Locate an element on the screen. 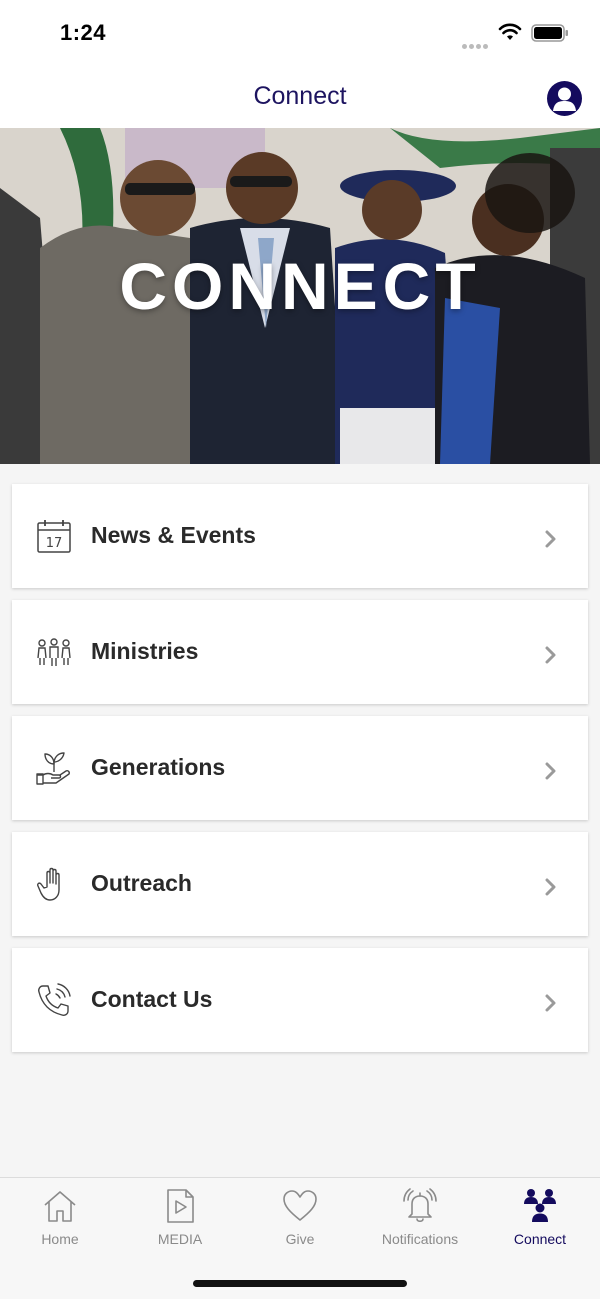  menu-item-generations: Generations is located at coordinates (300, 768).